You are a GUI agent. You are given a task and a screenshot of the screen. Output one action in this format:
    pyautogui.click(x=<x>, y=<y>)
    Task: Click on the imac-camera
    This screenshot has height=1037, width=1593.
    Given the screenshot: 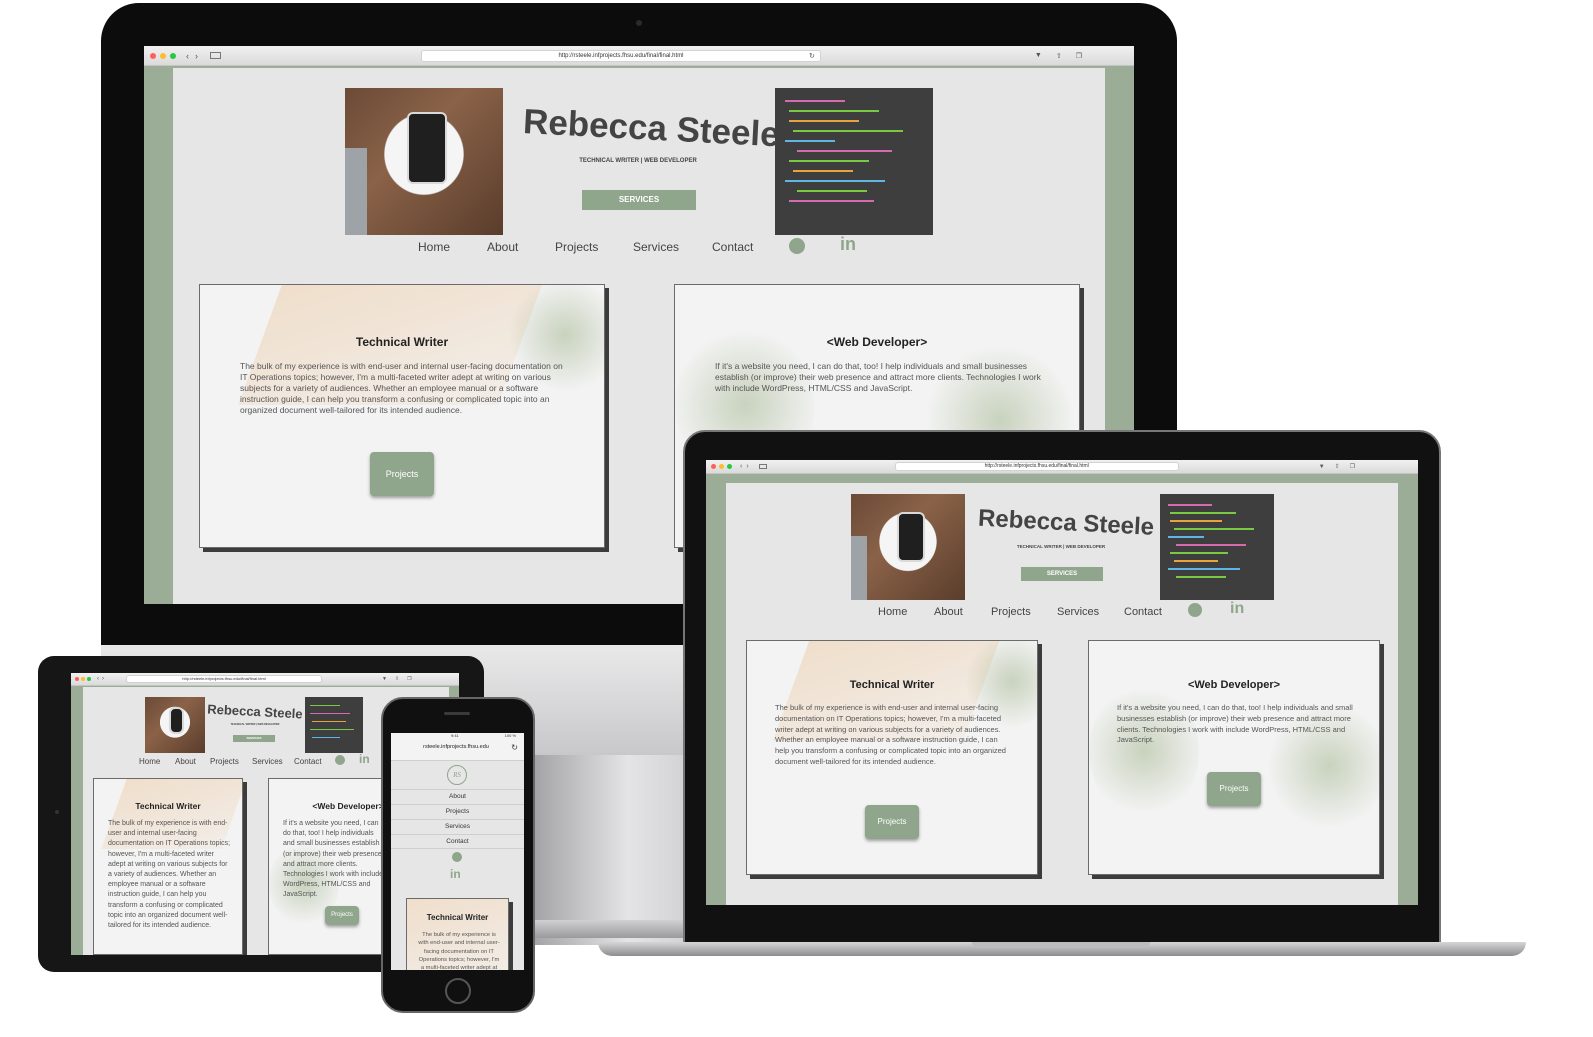 What is the action you would take?
    pyautogui.click(x=639, y=23)
    